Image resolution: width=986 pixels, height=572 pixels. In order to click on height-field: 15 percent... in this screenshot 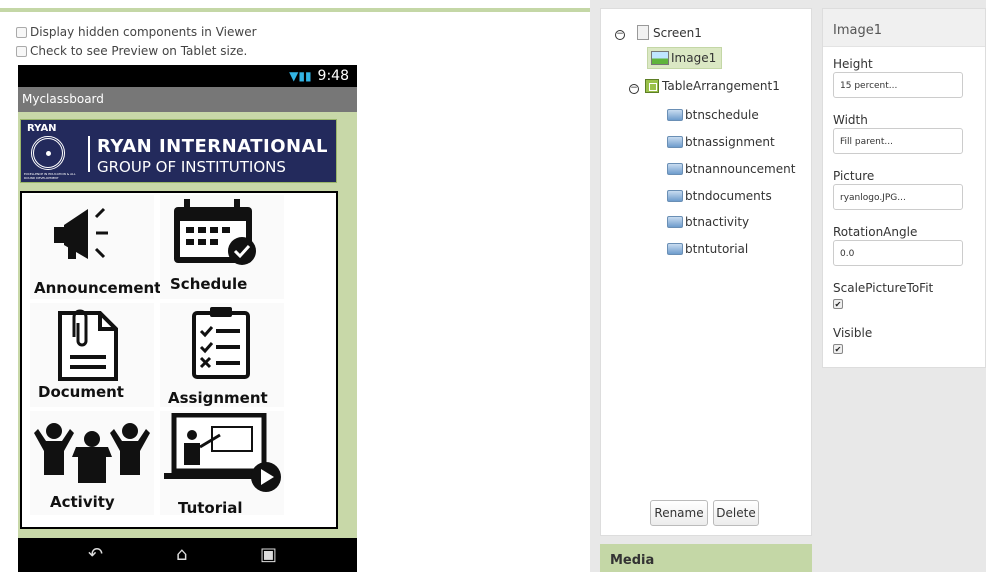, I will do `click(898, 85)`.